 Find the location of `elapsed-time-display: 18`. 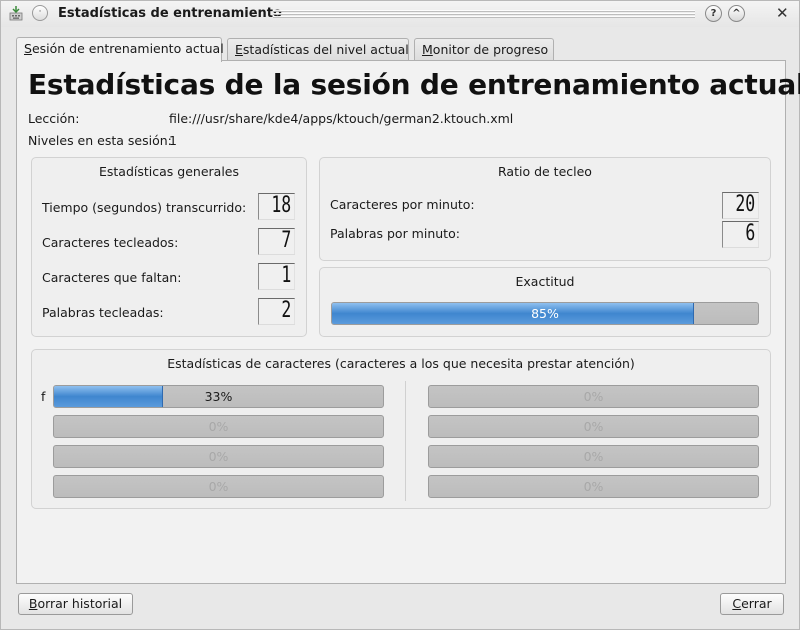

elapsed-time-display: 18 is located at coordinates (276, 206).